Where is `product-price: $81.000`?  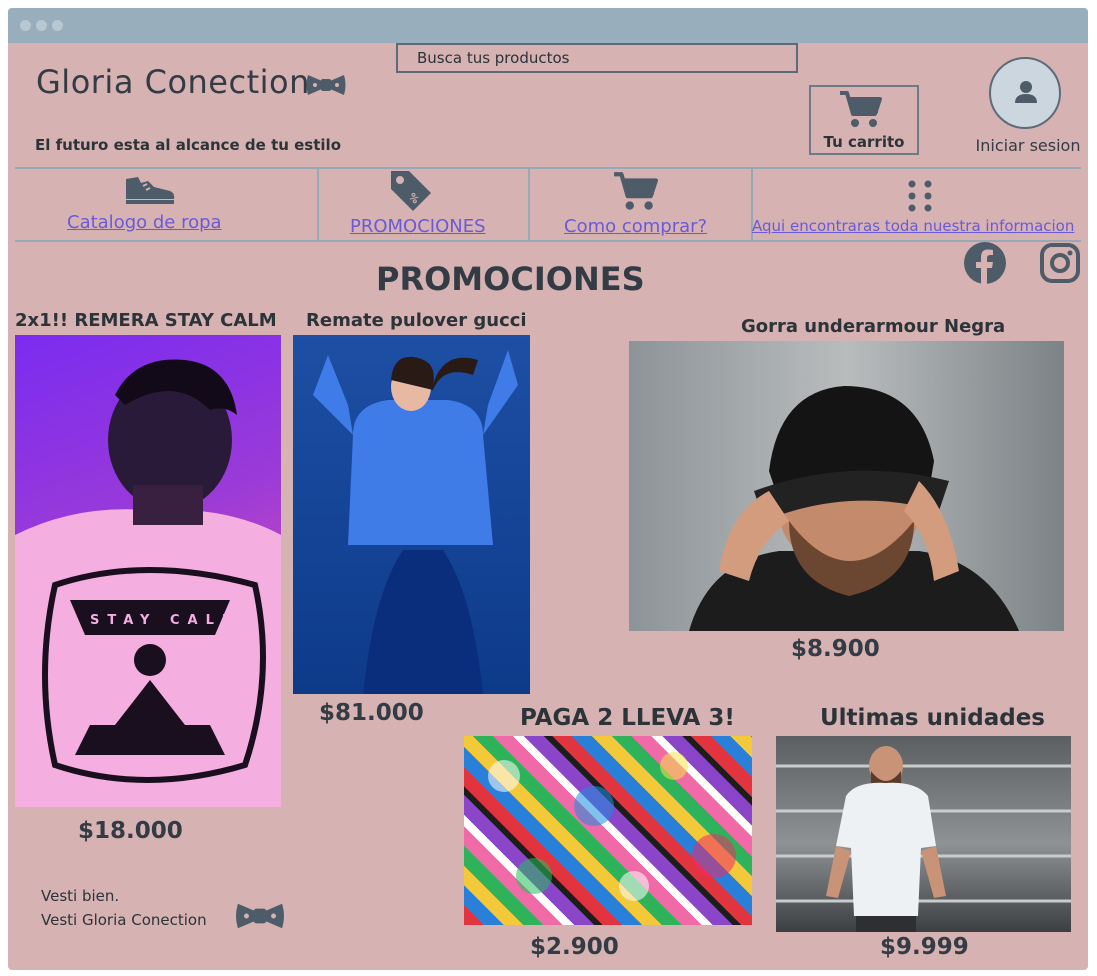 product-price: $81.000 is located at coordinates (371, 713).